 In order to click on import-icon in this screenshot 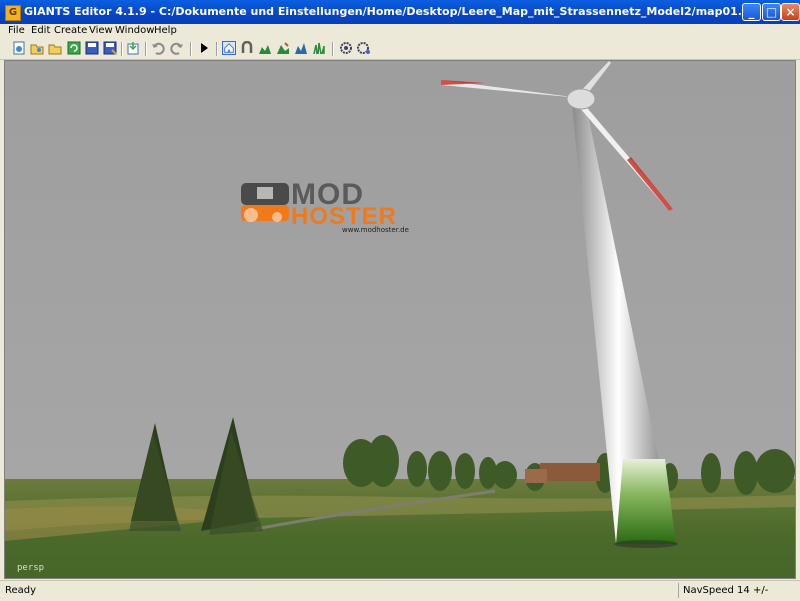, I will do `click(134, 48)`.